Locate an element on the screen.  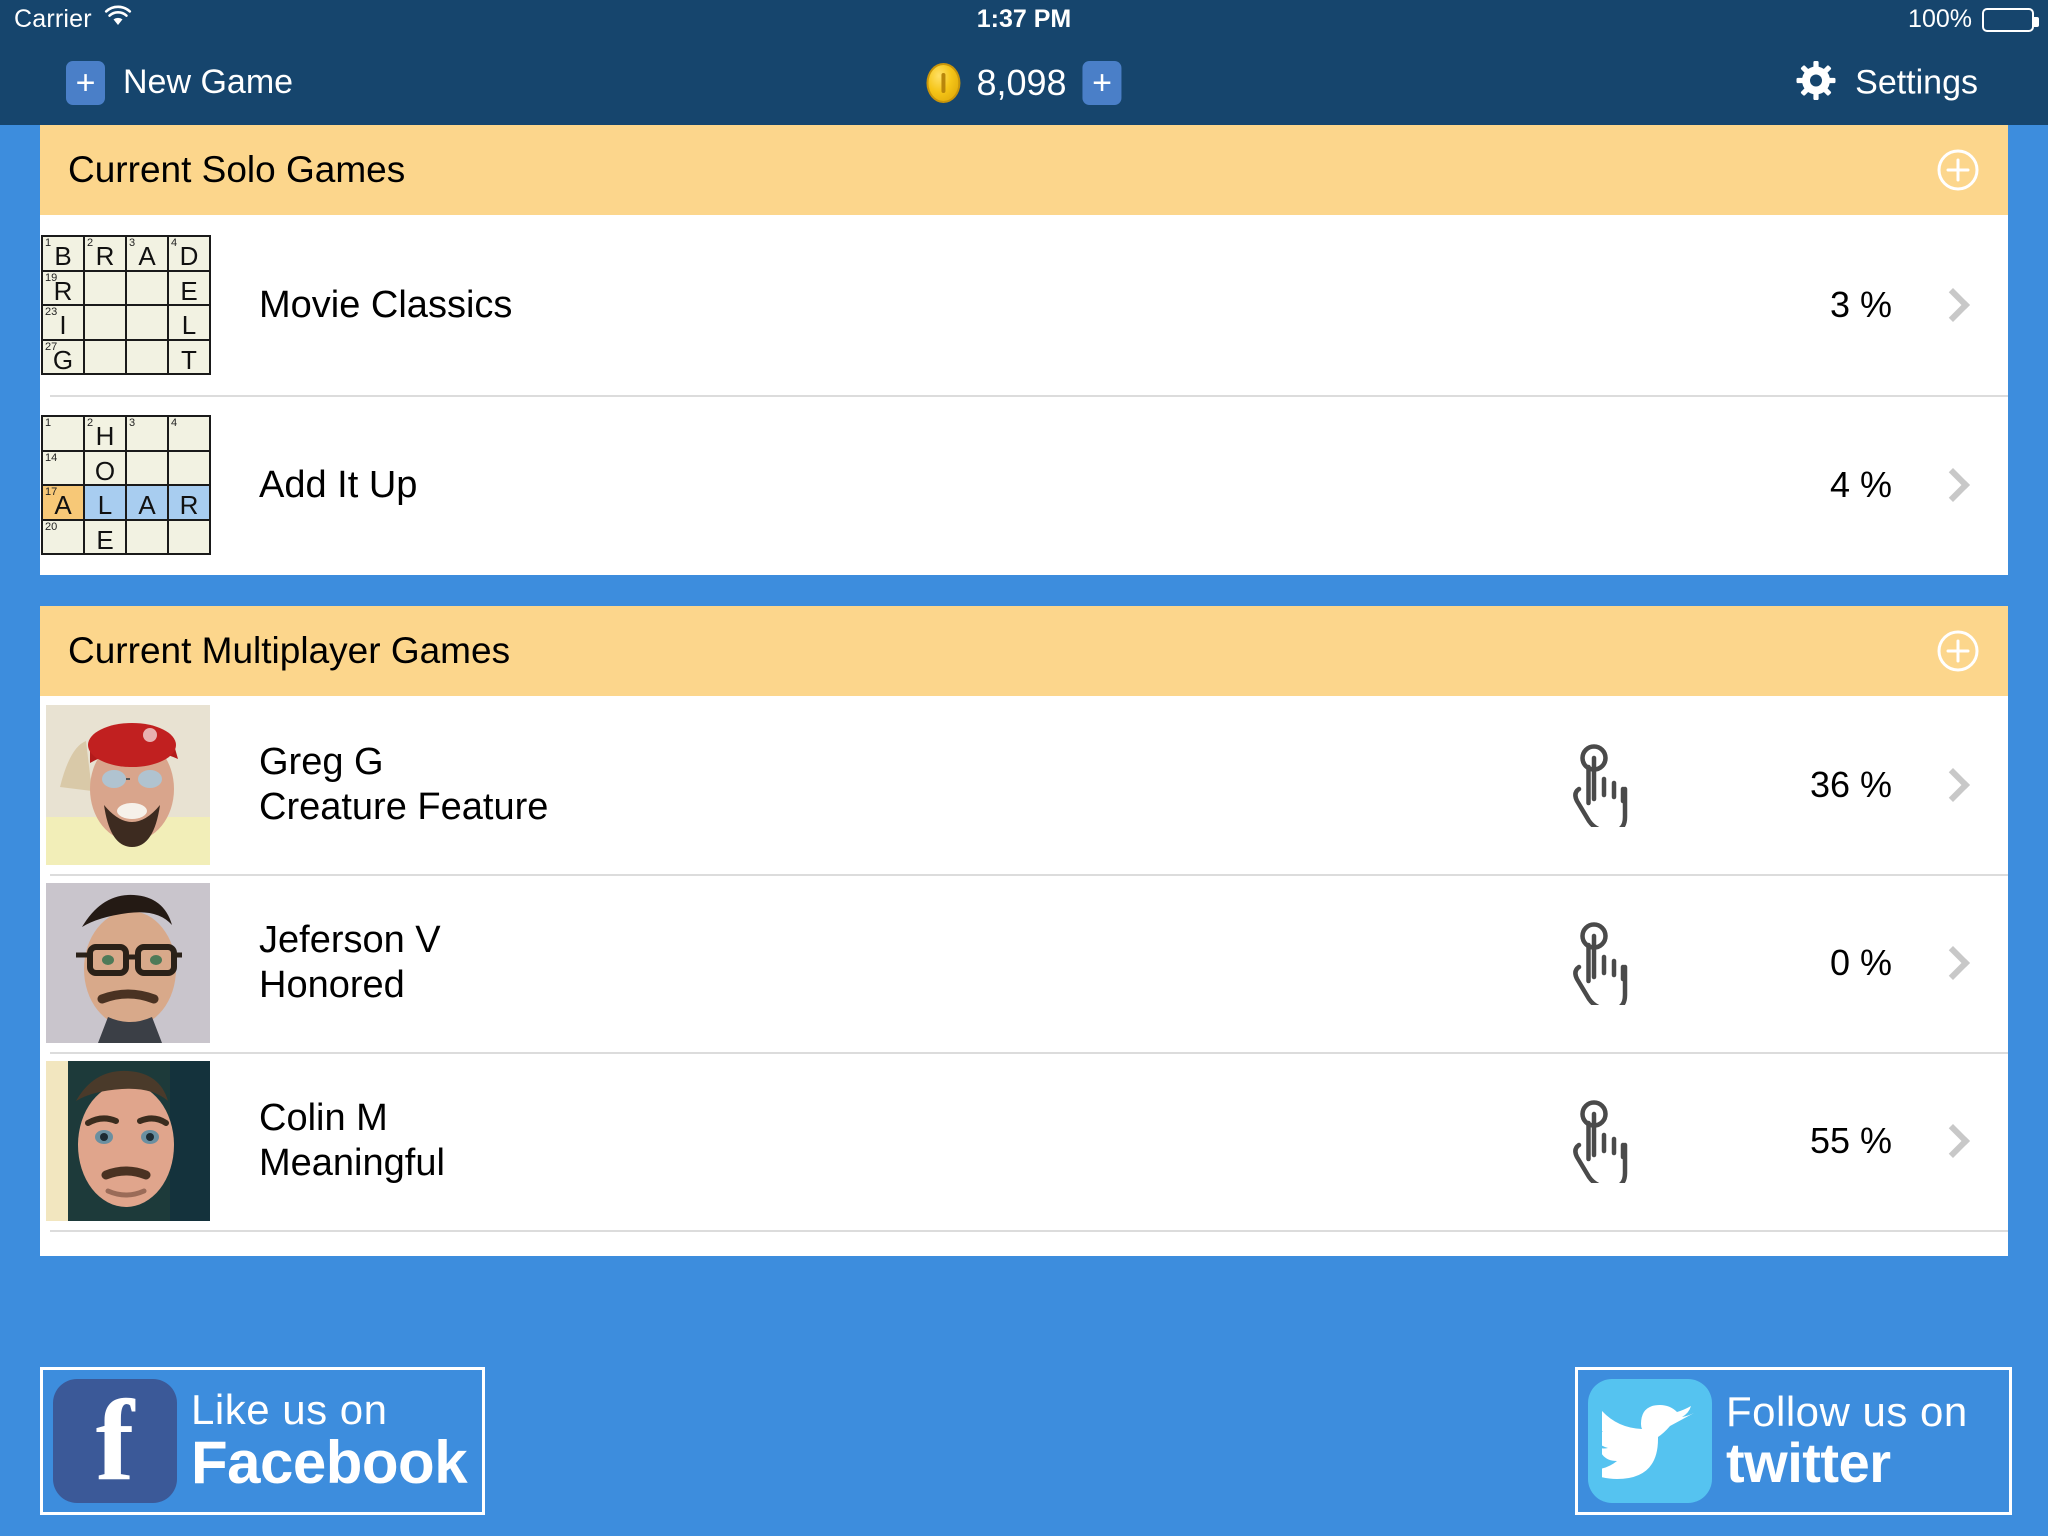
crossword-thumbnail: 1B 2R 3A 4D 19 R E 23 I L 27 G T is located at coordinates (126, 305).